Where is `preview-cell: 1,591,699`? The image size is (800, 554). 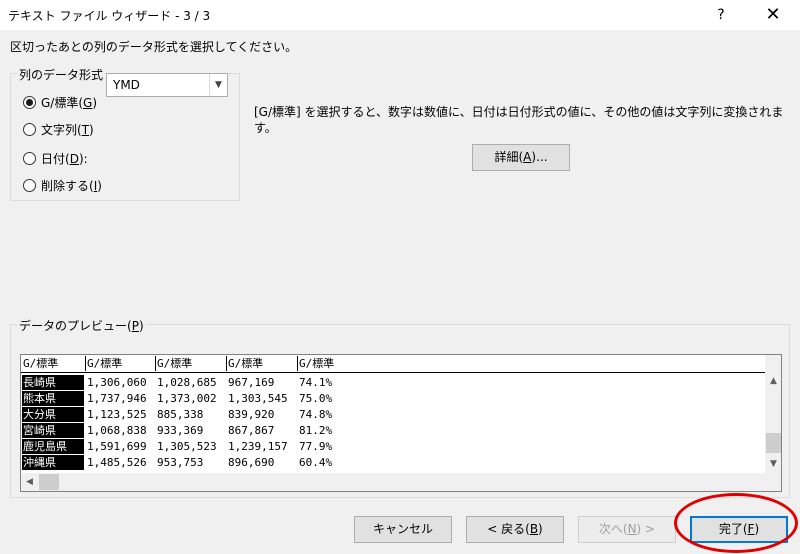 preview-cell: 1,591,699 is located at coordinates (117, 446).